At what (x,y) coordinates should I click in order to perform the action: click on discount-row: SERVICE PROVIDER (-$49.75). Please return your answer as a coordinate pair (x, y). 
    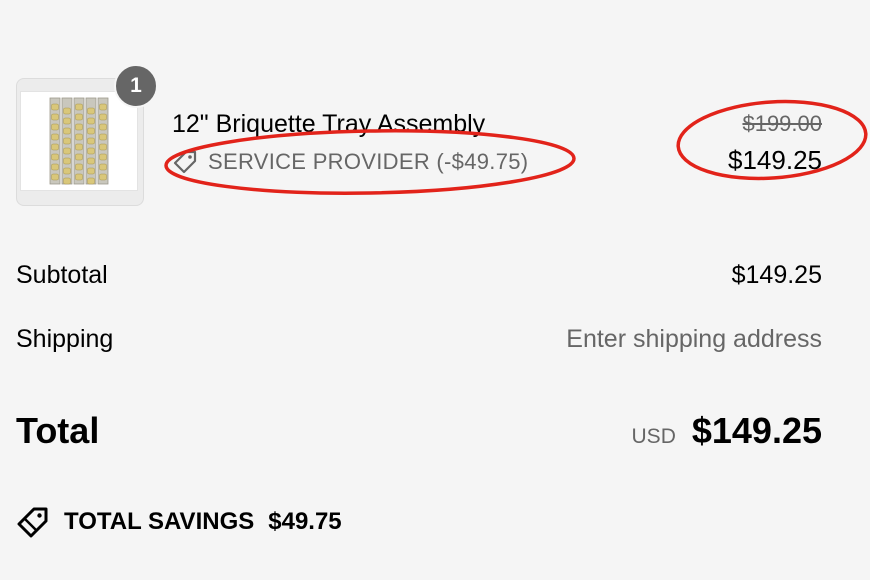
    Looking at the image, I should click on (350, 162).